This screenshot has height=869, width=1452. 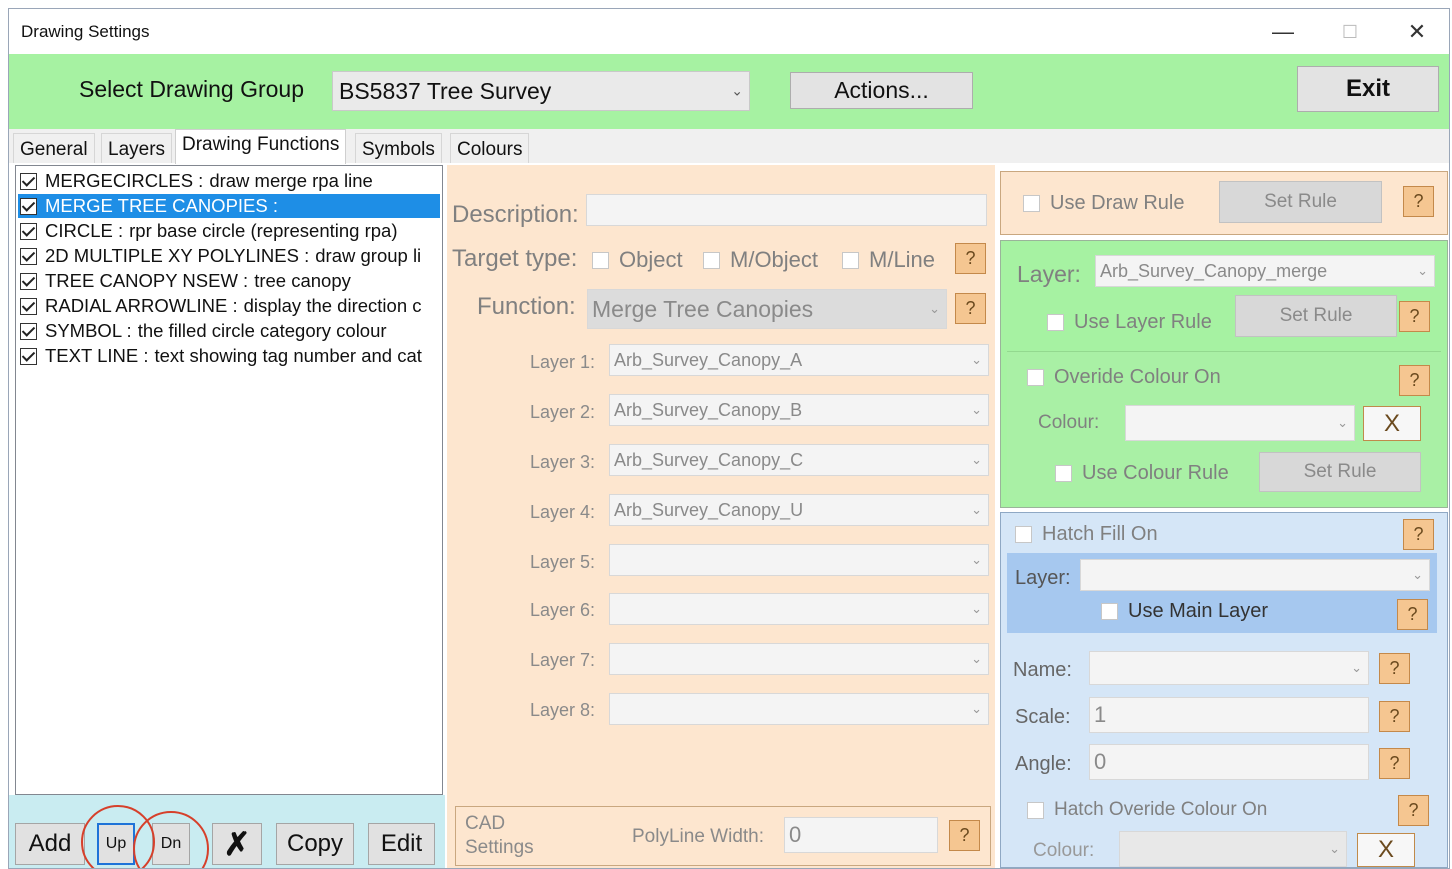 I want to click on hatch-fill-help-button: ?, so click(x=1418, y=534).